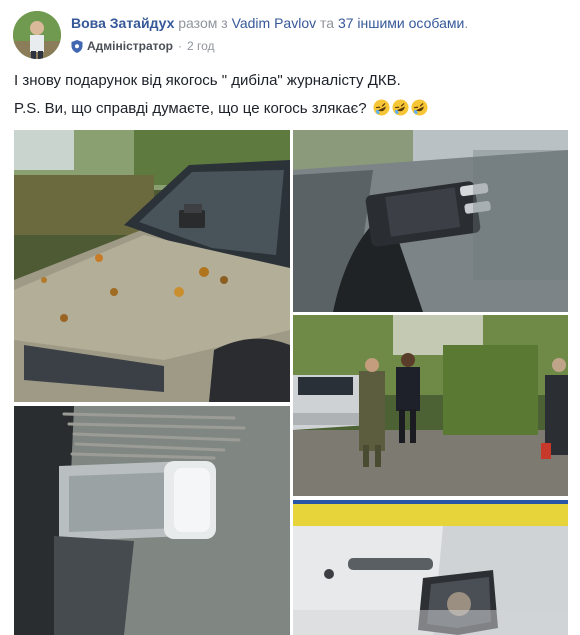 This screenshot has height=635, width=580. What do you see at coordinates (430, 405) in the screenshot?
I see `photo-officials-near-car` at bounding box center [430, 405].